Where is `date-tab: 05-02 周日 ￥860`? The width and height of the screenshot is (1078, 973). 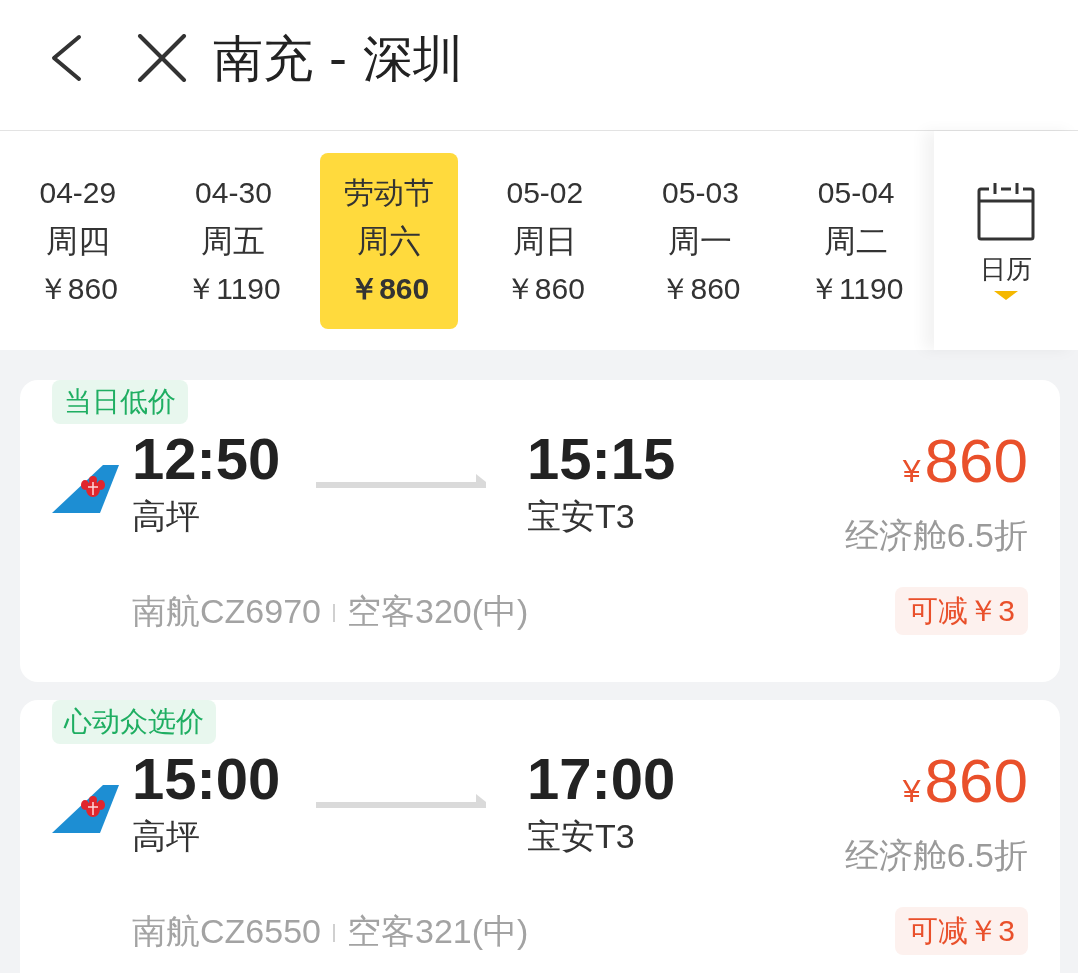
date-tab: 05-02 周日 ￥860 is located at coordinates (544, 240).